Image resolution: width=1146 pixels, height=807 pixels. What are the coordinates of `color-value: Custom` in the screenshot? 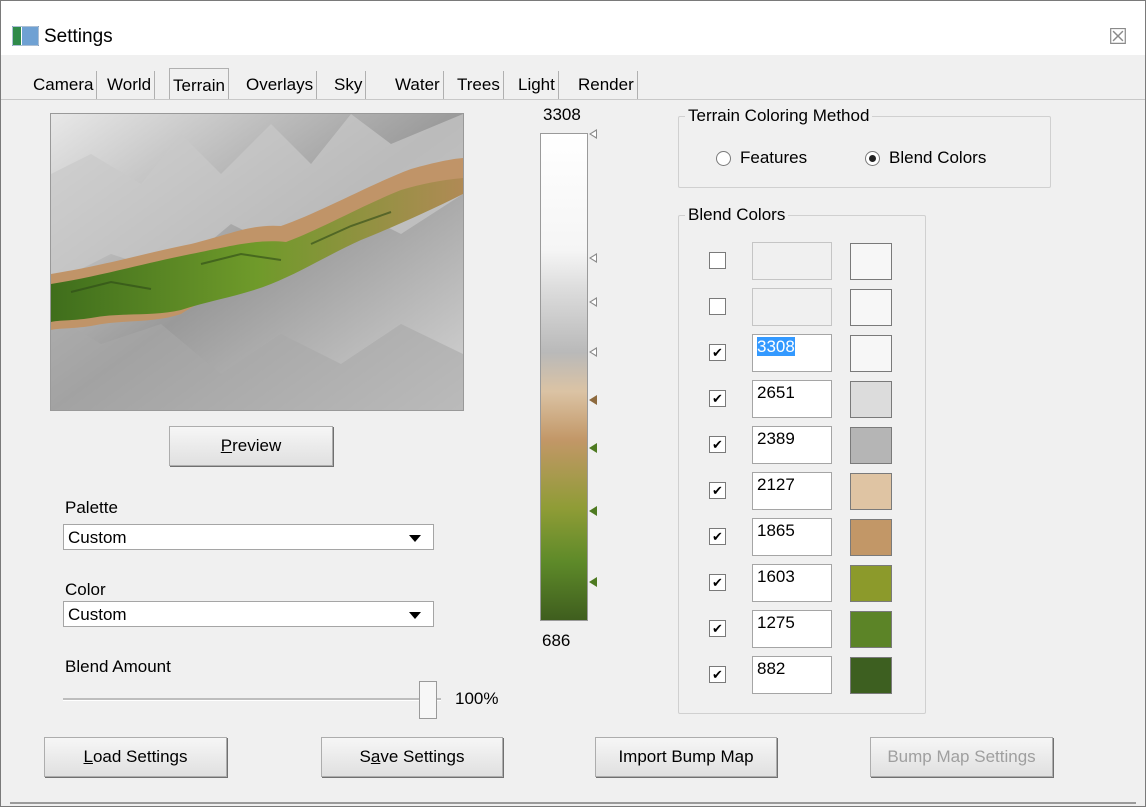 It's located at (97, 614).